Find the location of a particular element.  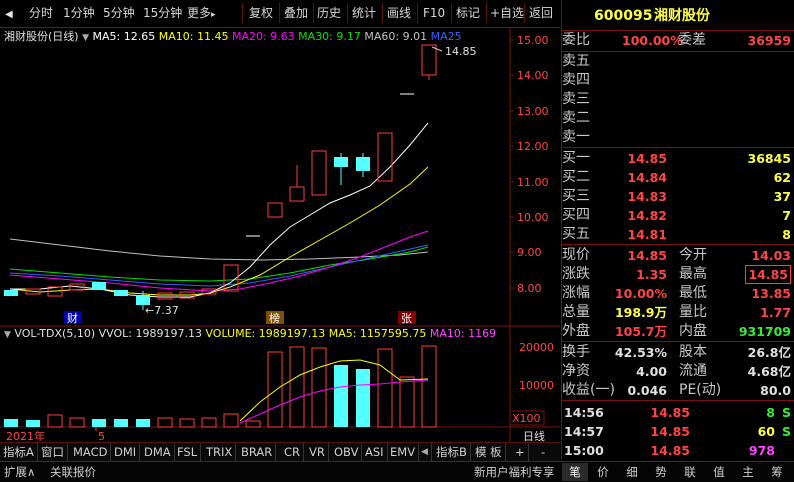

tick-volume: 978 is located at coordinates (761, 450).